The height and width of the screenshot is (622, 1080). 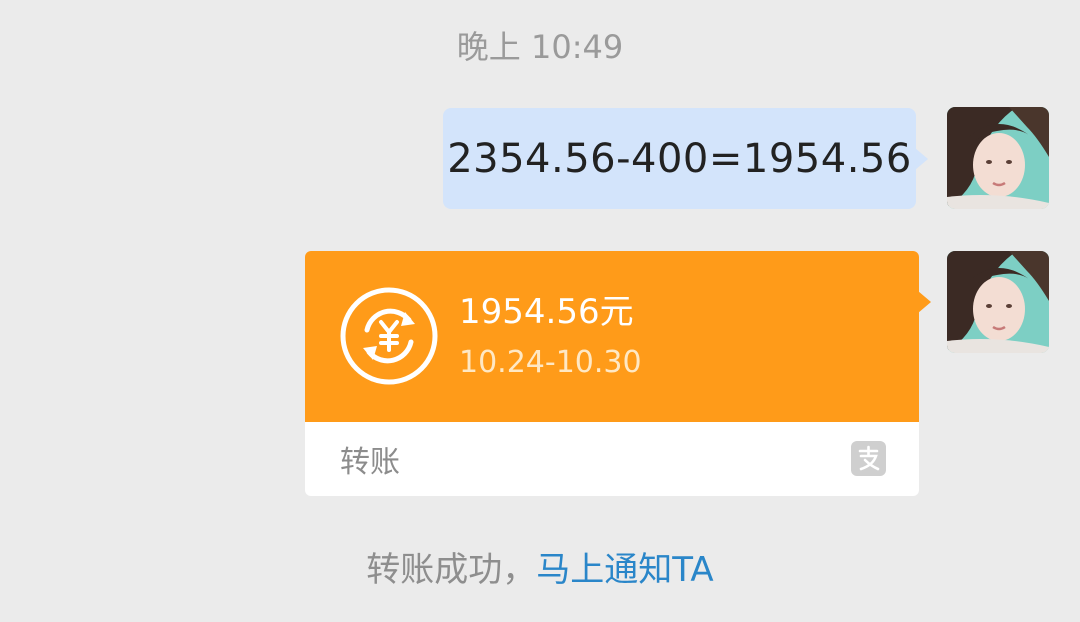 I want to click on transfer-date-range: 10.24-10.30, so click(x=550, y=362).